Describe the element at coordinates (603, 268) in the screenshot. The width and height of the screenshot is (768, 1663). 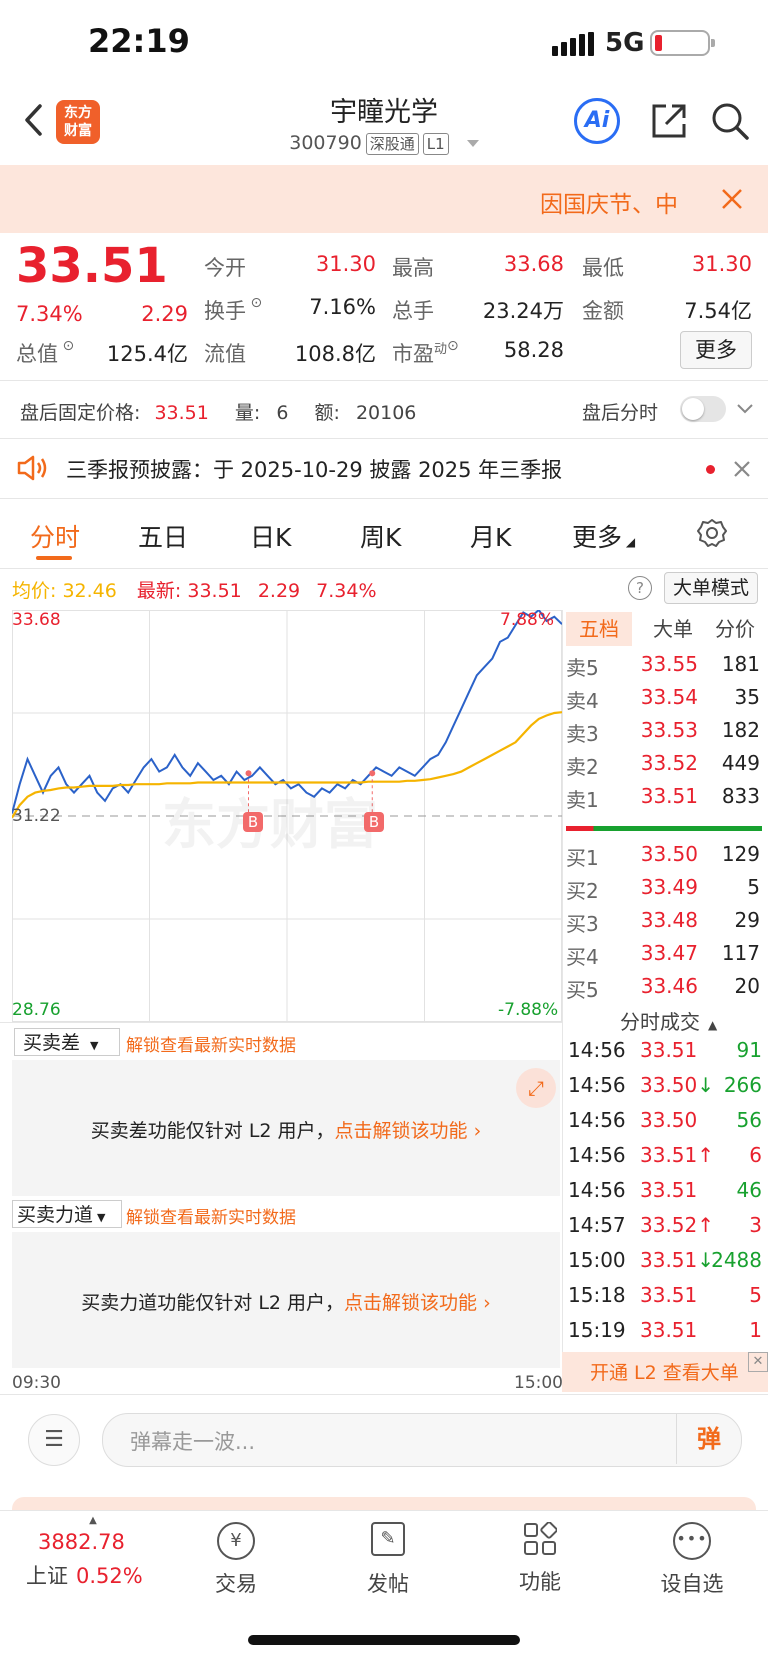
I see `low-label: 最低` at that location.